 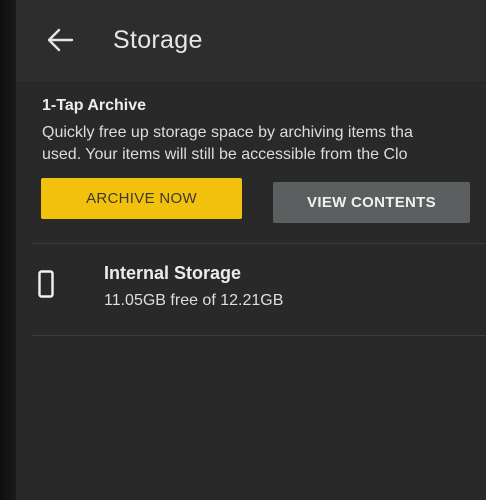 What do you see at coordinates (173, 273) in the screenshot?
I see `storage-item-title: Internal Storage` at bounding box center [173, 273].